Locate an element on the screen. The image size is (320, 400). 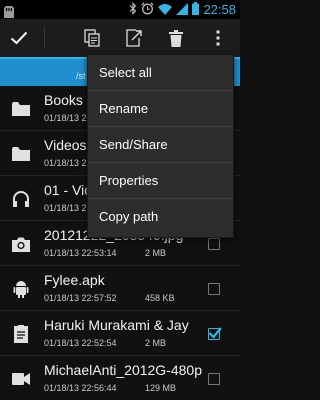
camera-icon is located at coordinates (21, 244).